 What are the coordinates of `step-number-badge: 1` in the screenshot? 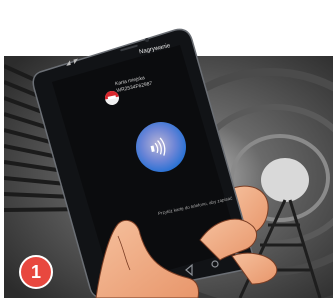 It's located at (36, 272).